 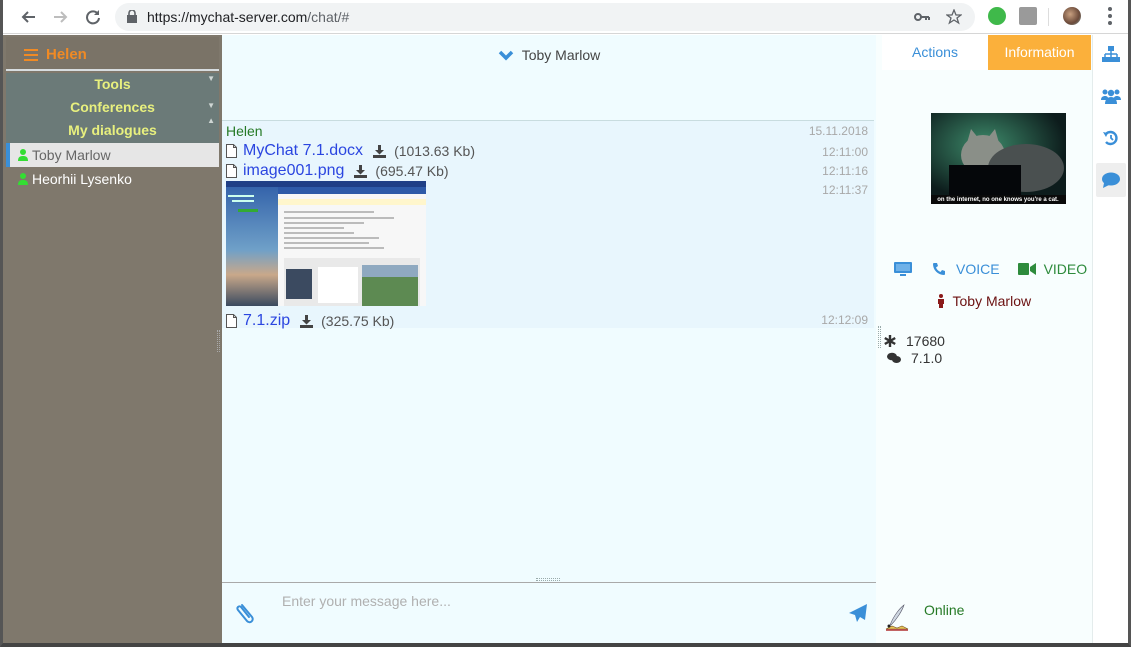 What do you see at coordinates (266, 321) in the screenshot?
I see `file-link: 7.1.zip` at bounding box center [266, 321].